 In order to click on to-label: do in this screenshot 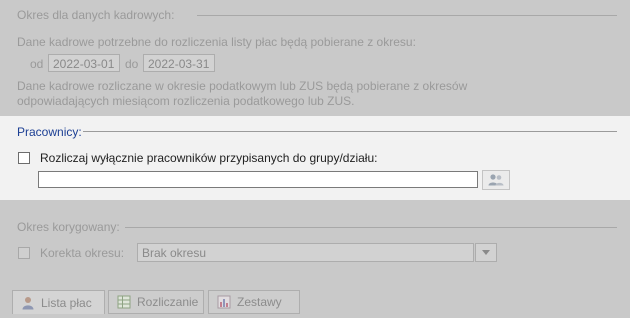, I will do `click(132, 64)`.